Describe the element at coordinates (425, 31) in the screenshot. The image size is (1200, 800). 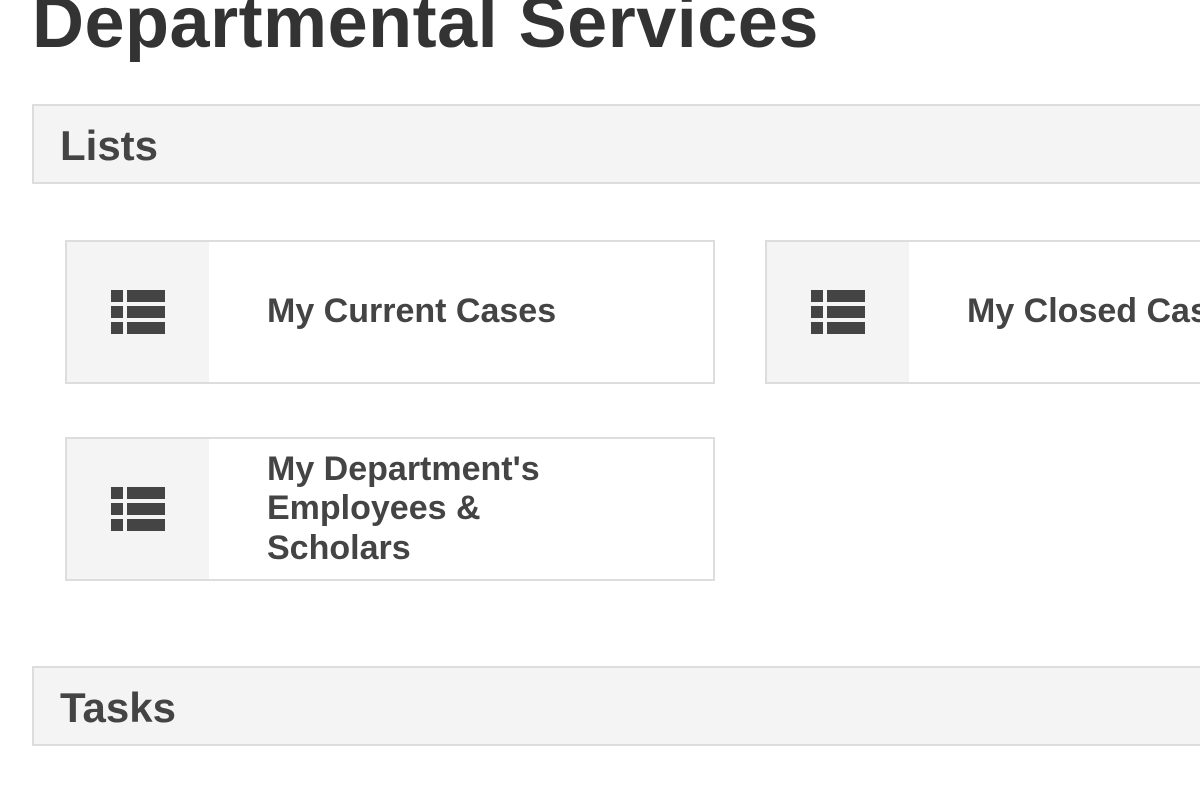
I see `page-title: Departmental Services` at that location.